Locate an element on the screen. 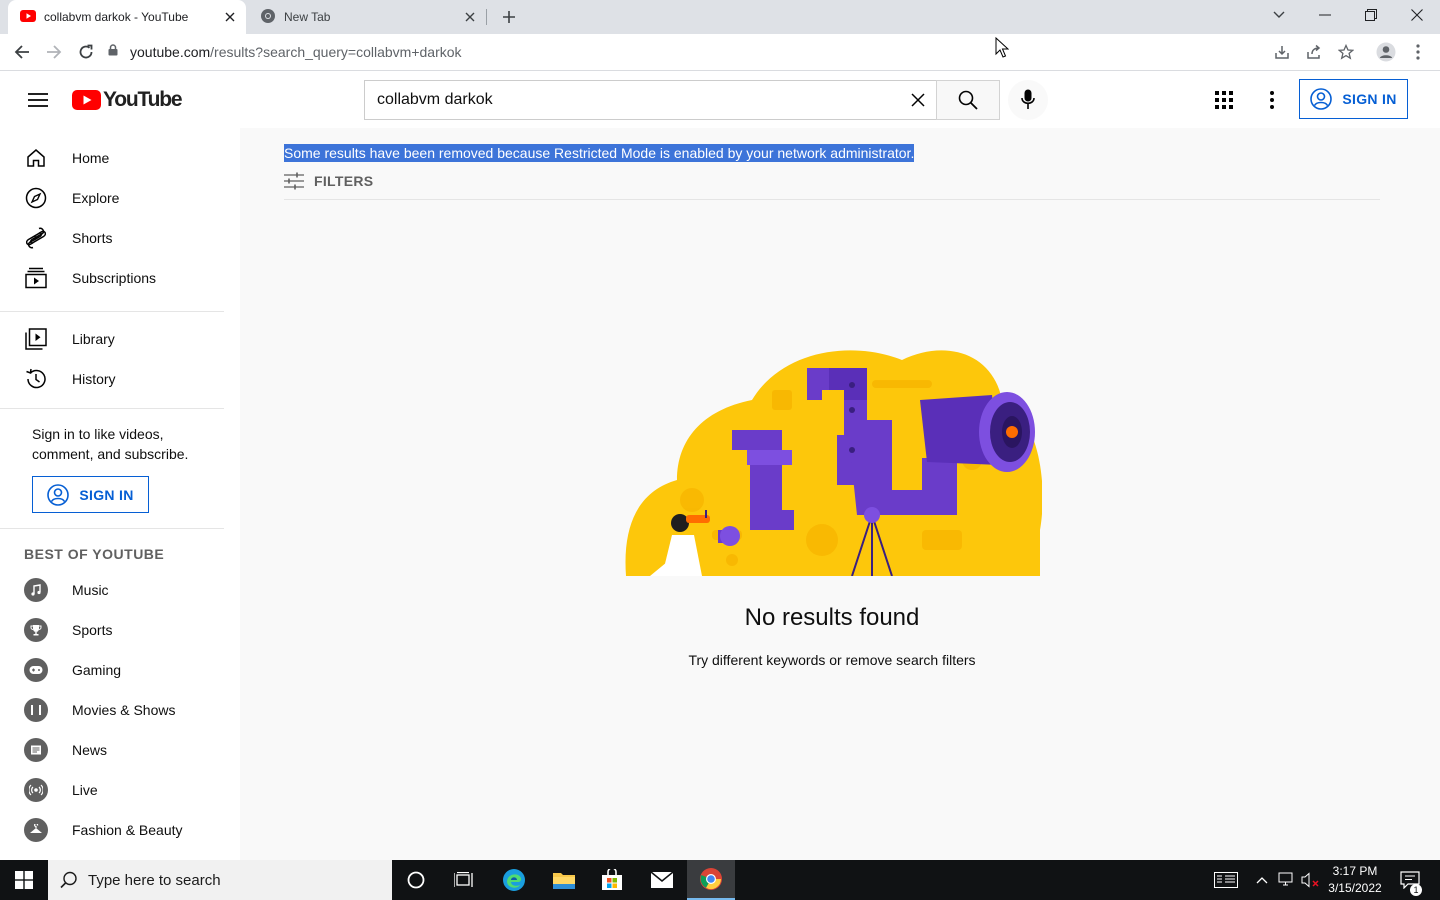 The height and width of the screenshot is (900, 1440). settings-dots-icon is located at coordinates (1272, 100).